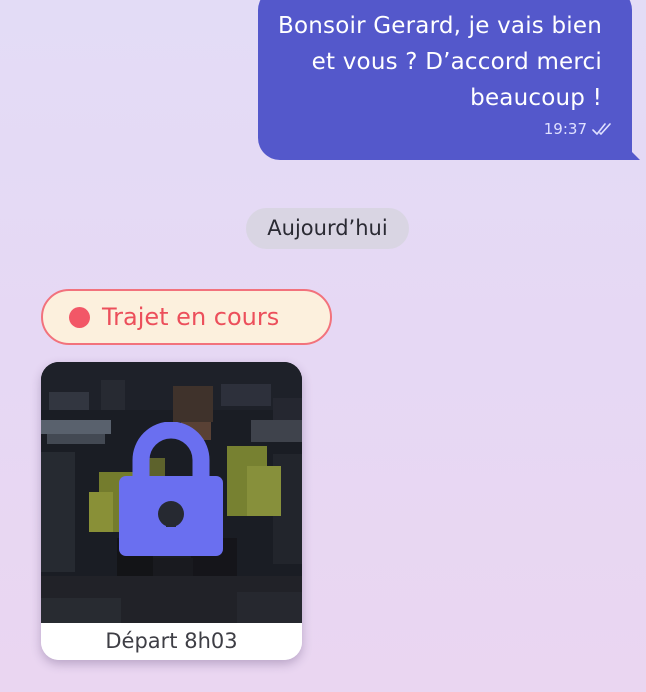  What do you see at coordinates (171, 489) in the screenshot?
I see `lock-icon` at bounding box center [171, 489].